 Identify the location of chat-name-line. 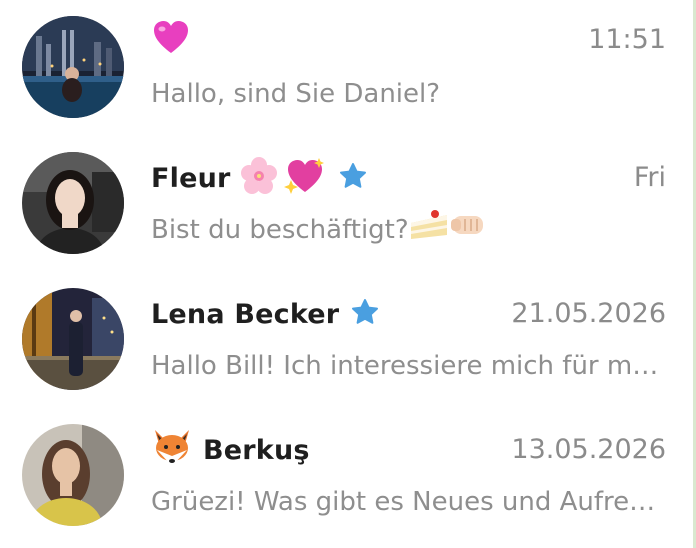
(171, 40).